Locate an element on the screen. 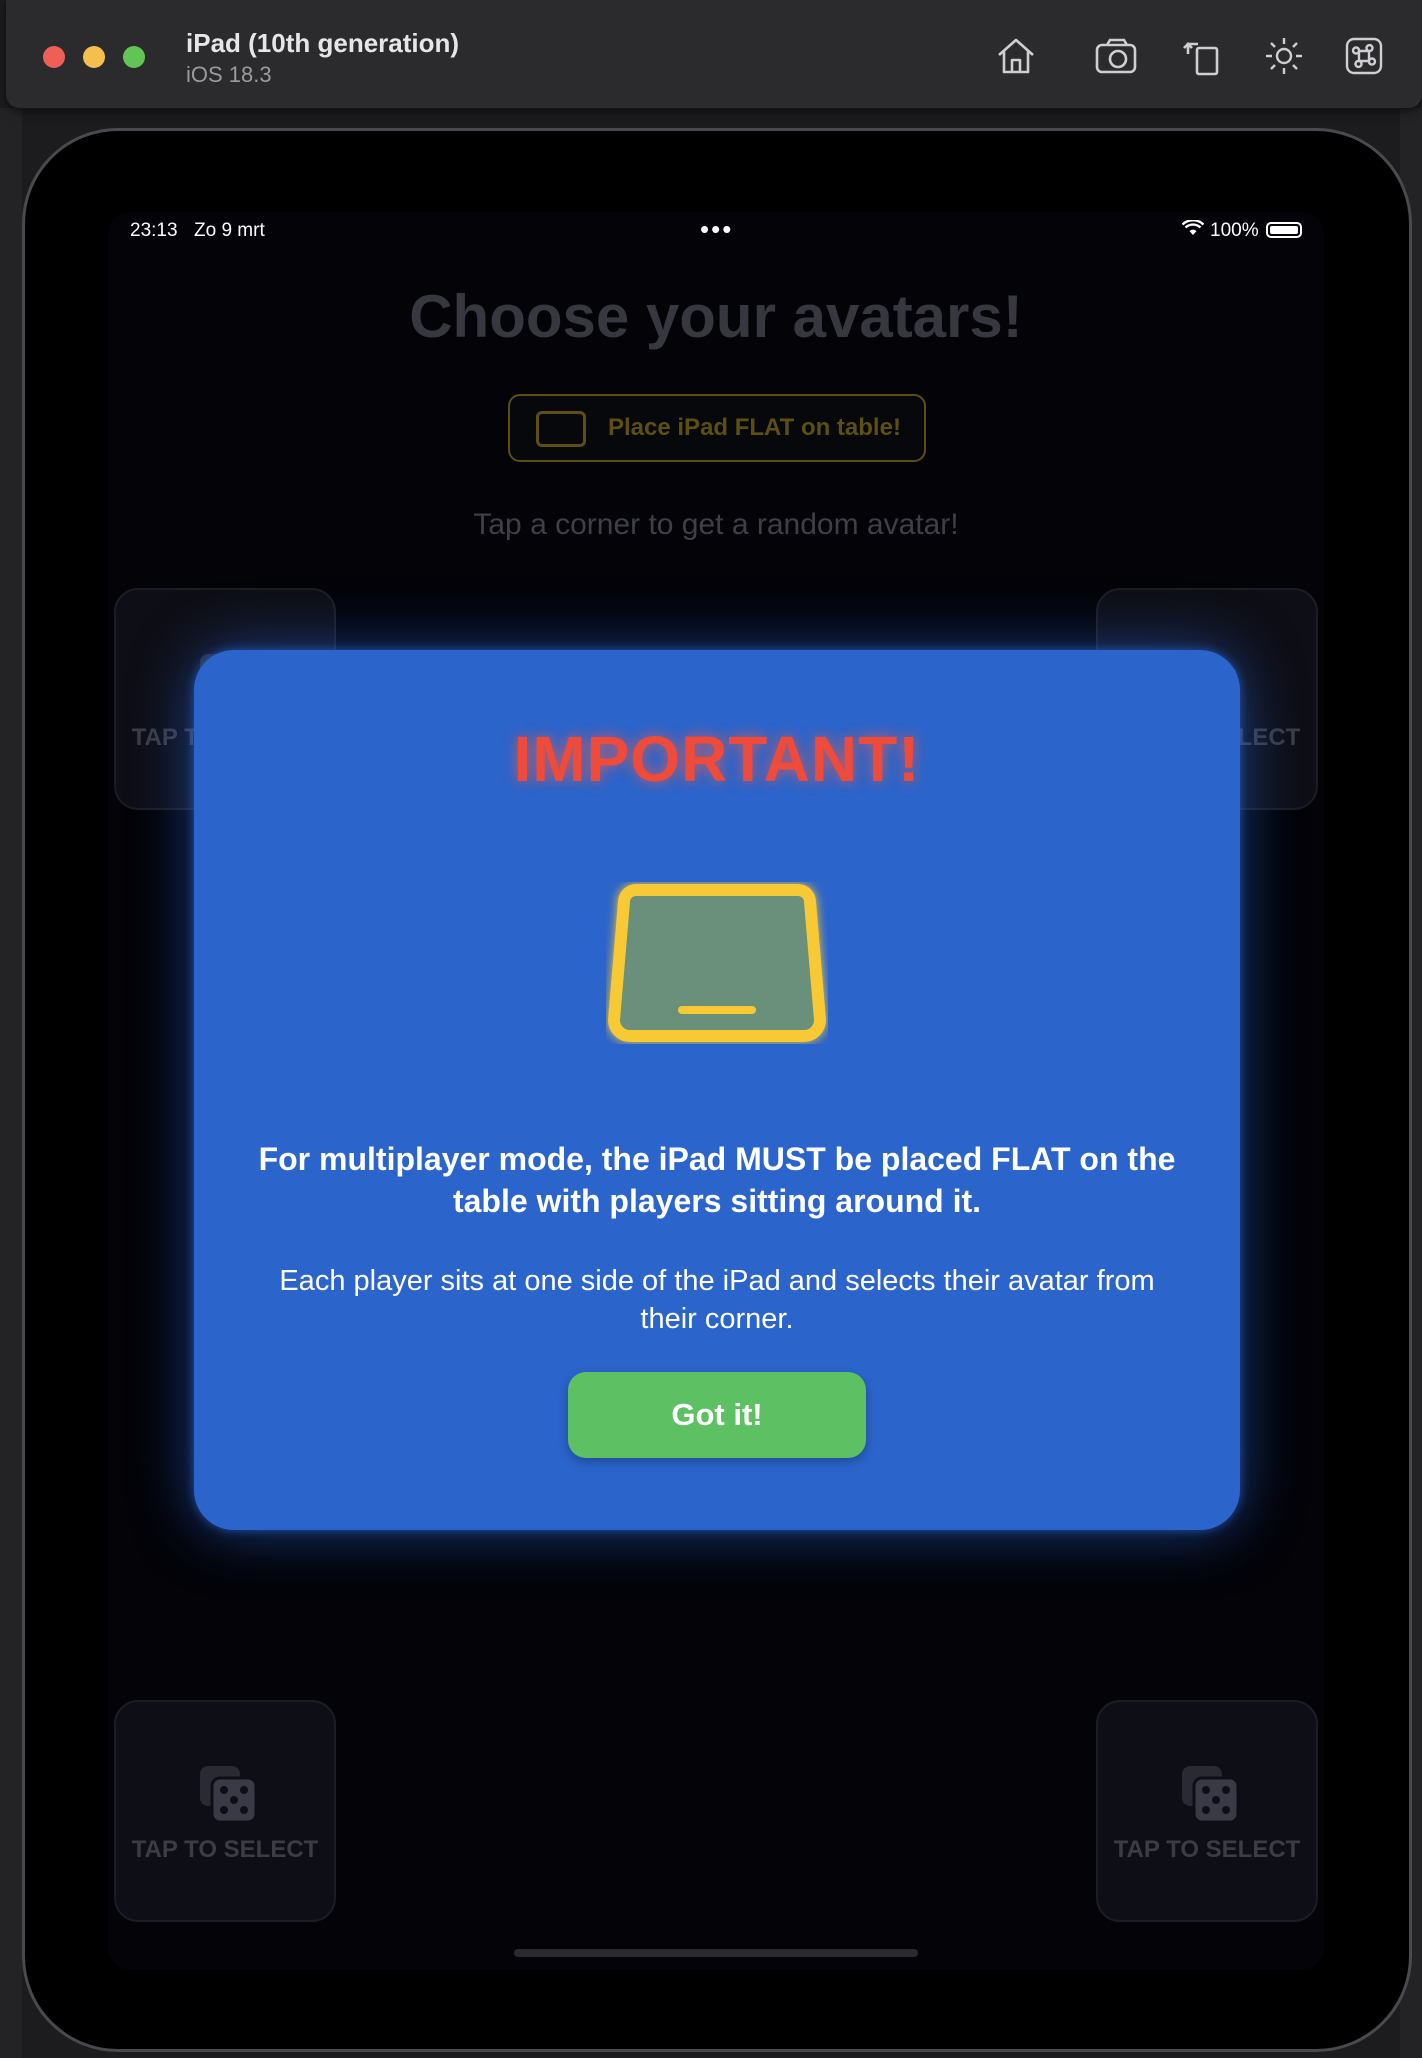 Image resolution: width=1422 pixels, height=2058 pixels. corner-bottom-left: TAP TO SELECT is located at coordinates (225, 1811).